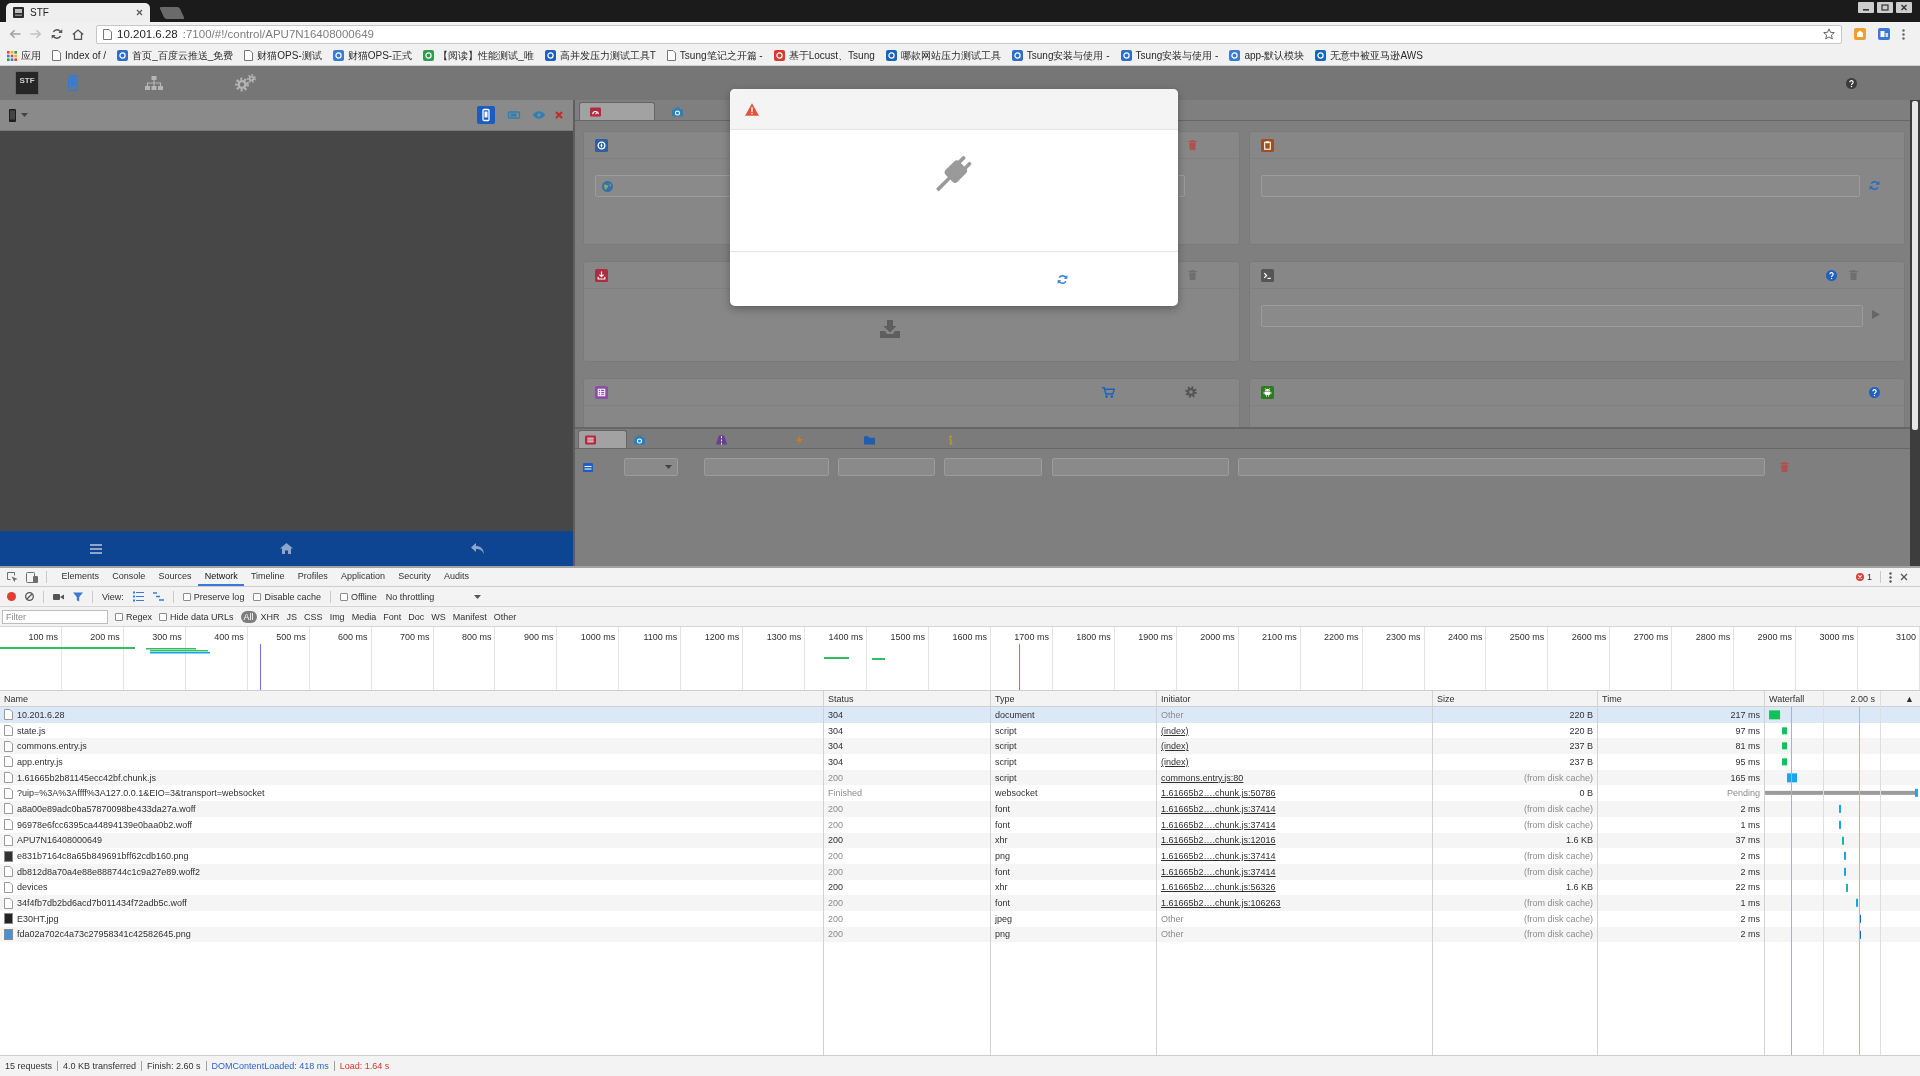 The width and height of the screenshot is (1920, 1076). I want to click on type-filter: All, so click(248, 616).